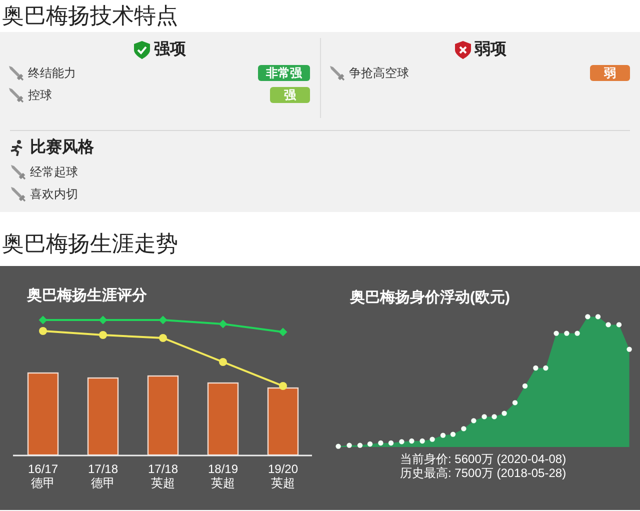 Image resolution: width=640 pixels, height=511 pixels. What do you see at coordinates (290, 95) in the screenshot?
I see `rating-badge: 强` at bounding box center [290, 95].